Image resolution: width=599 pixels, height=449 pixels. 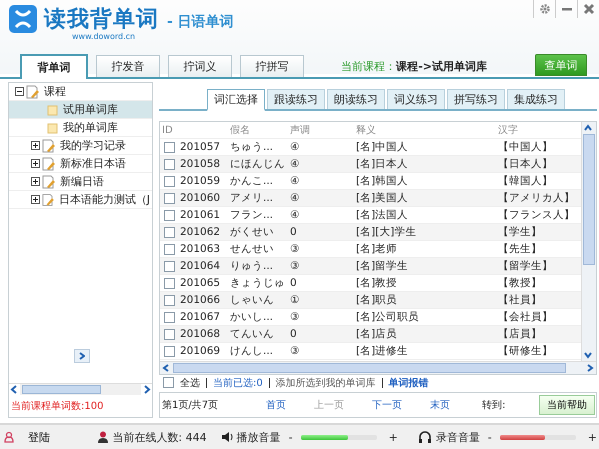 What do you see at coordinates (382, 198) in the screenshot?
I see `meaning-cell: [名]美国人` at bounding box center [382, 198].